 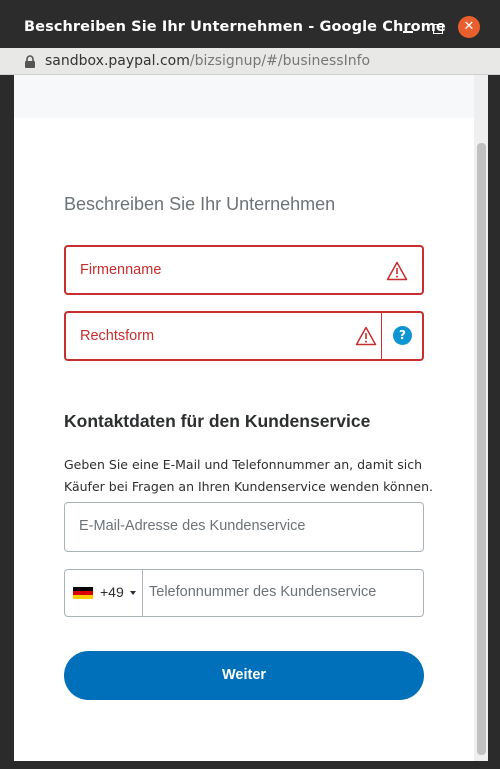 What do you see at coordinates (217, 421) in the screenshot?
I see `contact-section-title: Kontaktdaten für den Kundenservice` at bounding box center [217, 421].